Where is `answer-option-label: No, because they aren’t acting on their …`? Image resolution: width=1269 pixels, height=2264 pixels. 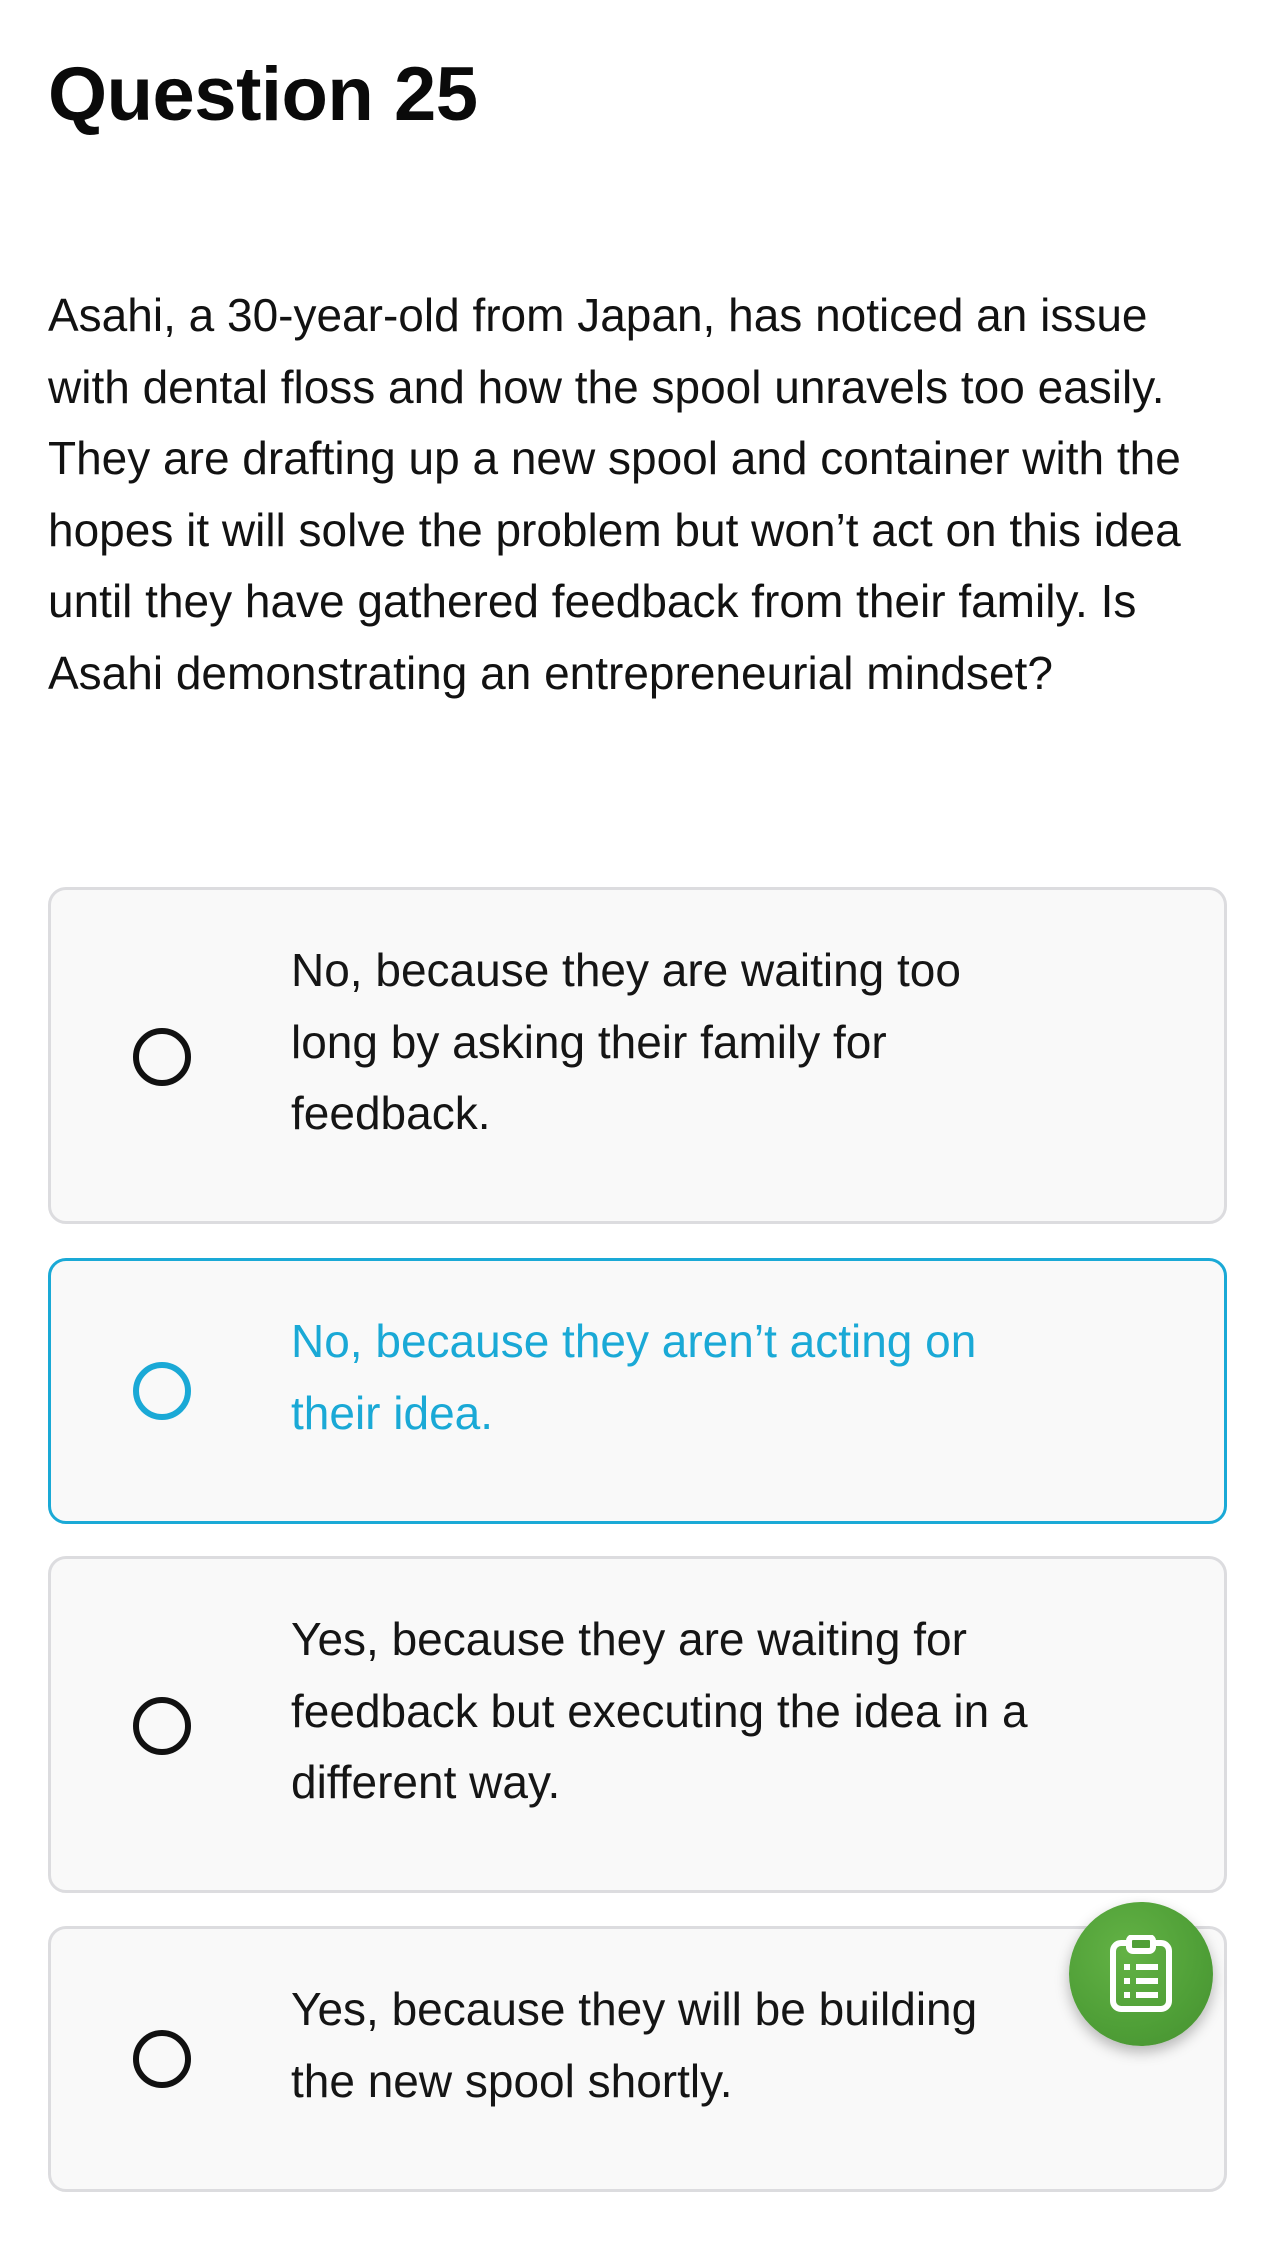
answer-option-label: No, because they aren’t acting on their … is located at coordinates (634, 1377).